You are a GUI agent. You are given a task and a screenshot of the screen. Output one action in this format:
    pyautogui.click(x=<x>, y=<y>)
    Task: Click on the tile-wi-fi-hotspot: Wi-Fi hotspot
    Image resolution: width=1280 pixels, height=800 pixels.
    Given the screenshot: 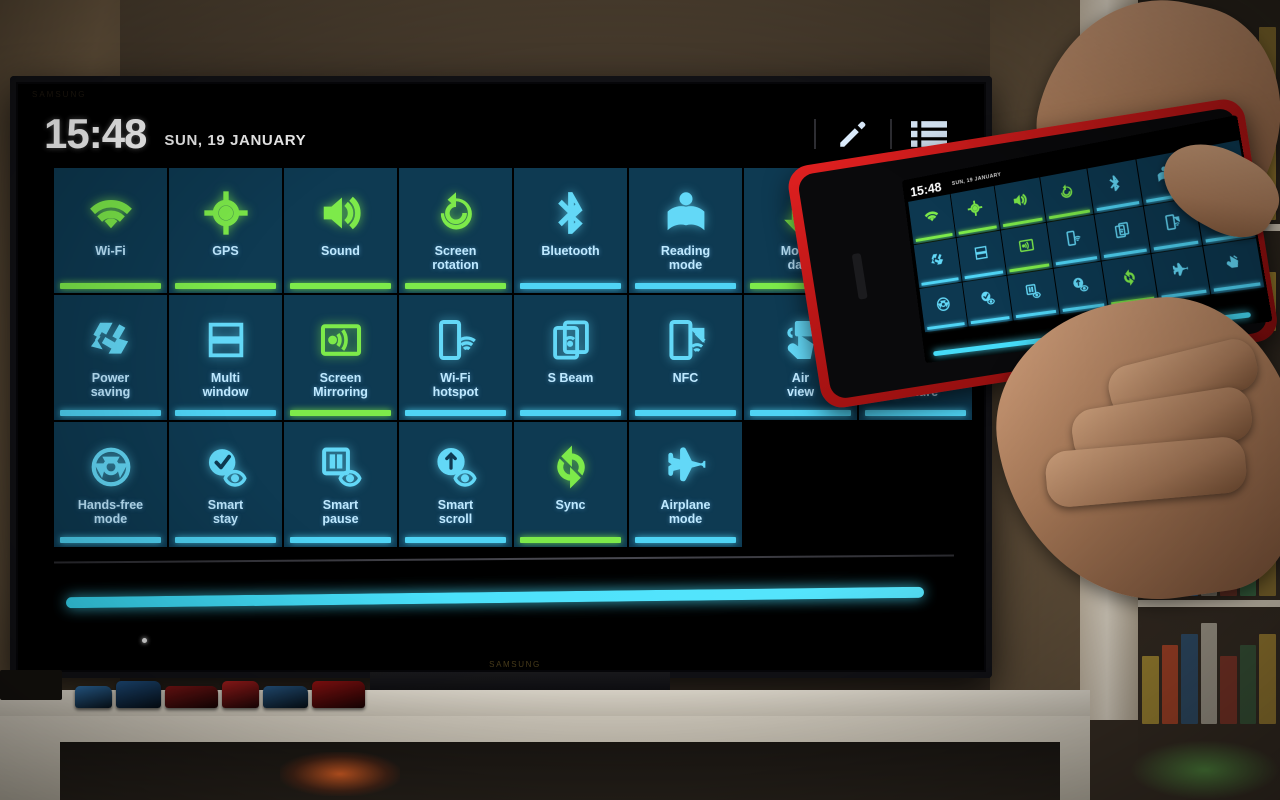 What is the action you would take?
    pyautogui.click(x=455, y=357)
    